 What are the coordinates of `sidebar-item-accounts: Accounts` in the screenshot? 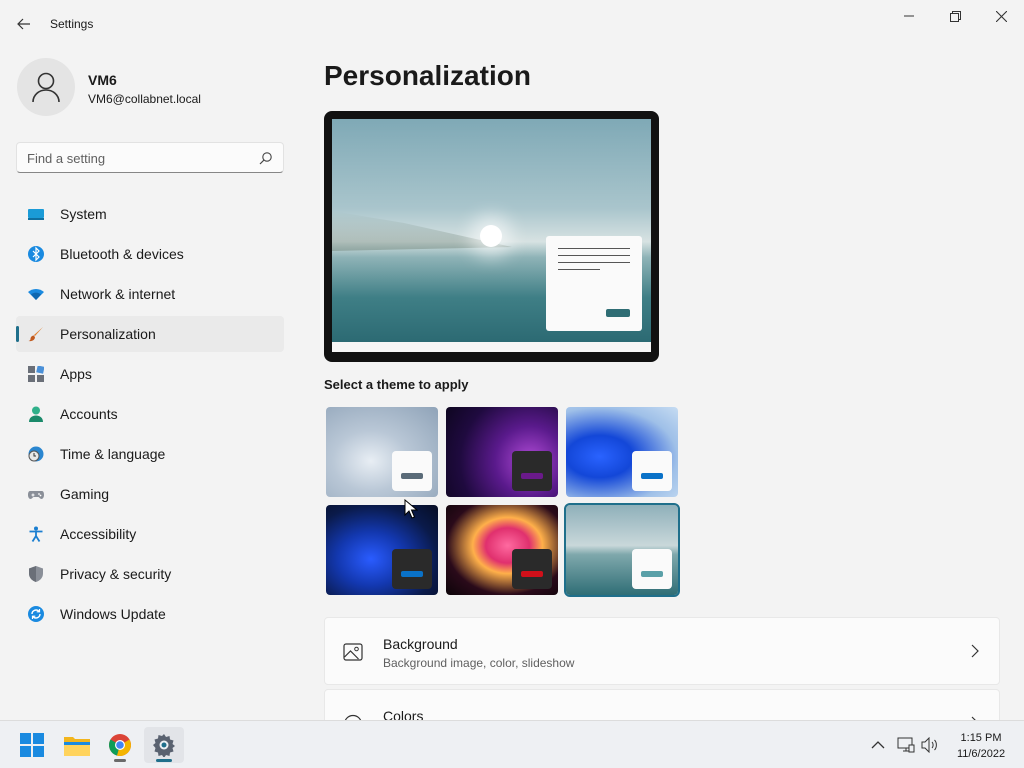 It's located at (150, 414).